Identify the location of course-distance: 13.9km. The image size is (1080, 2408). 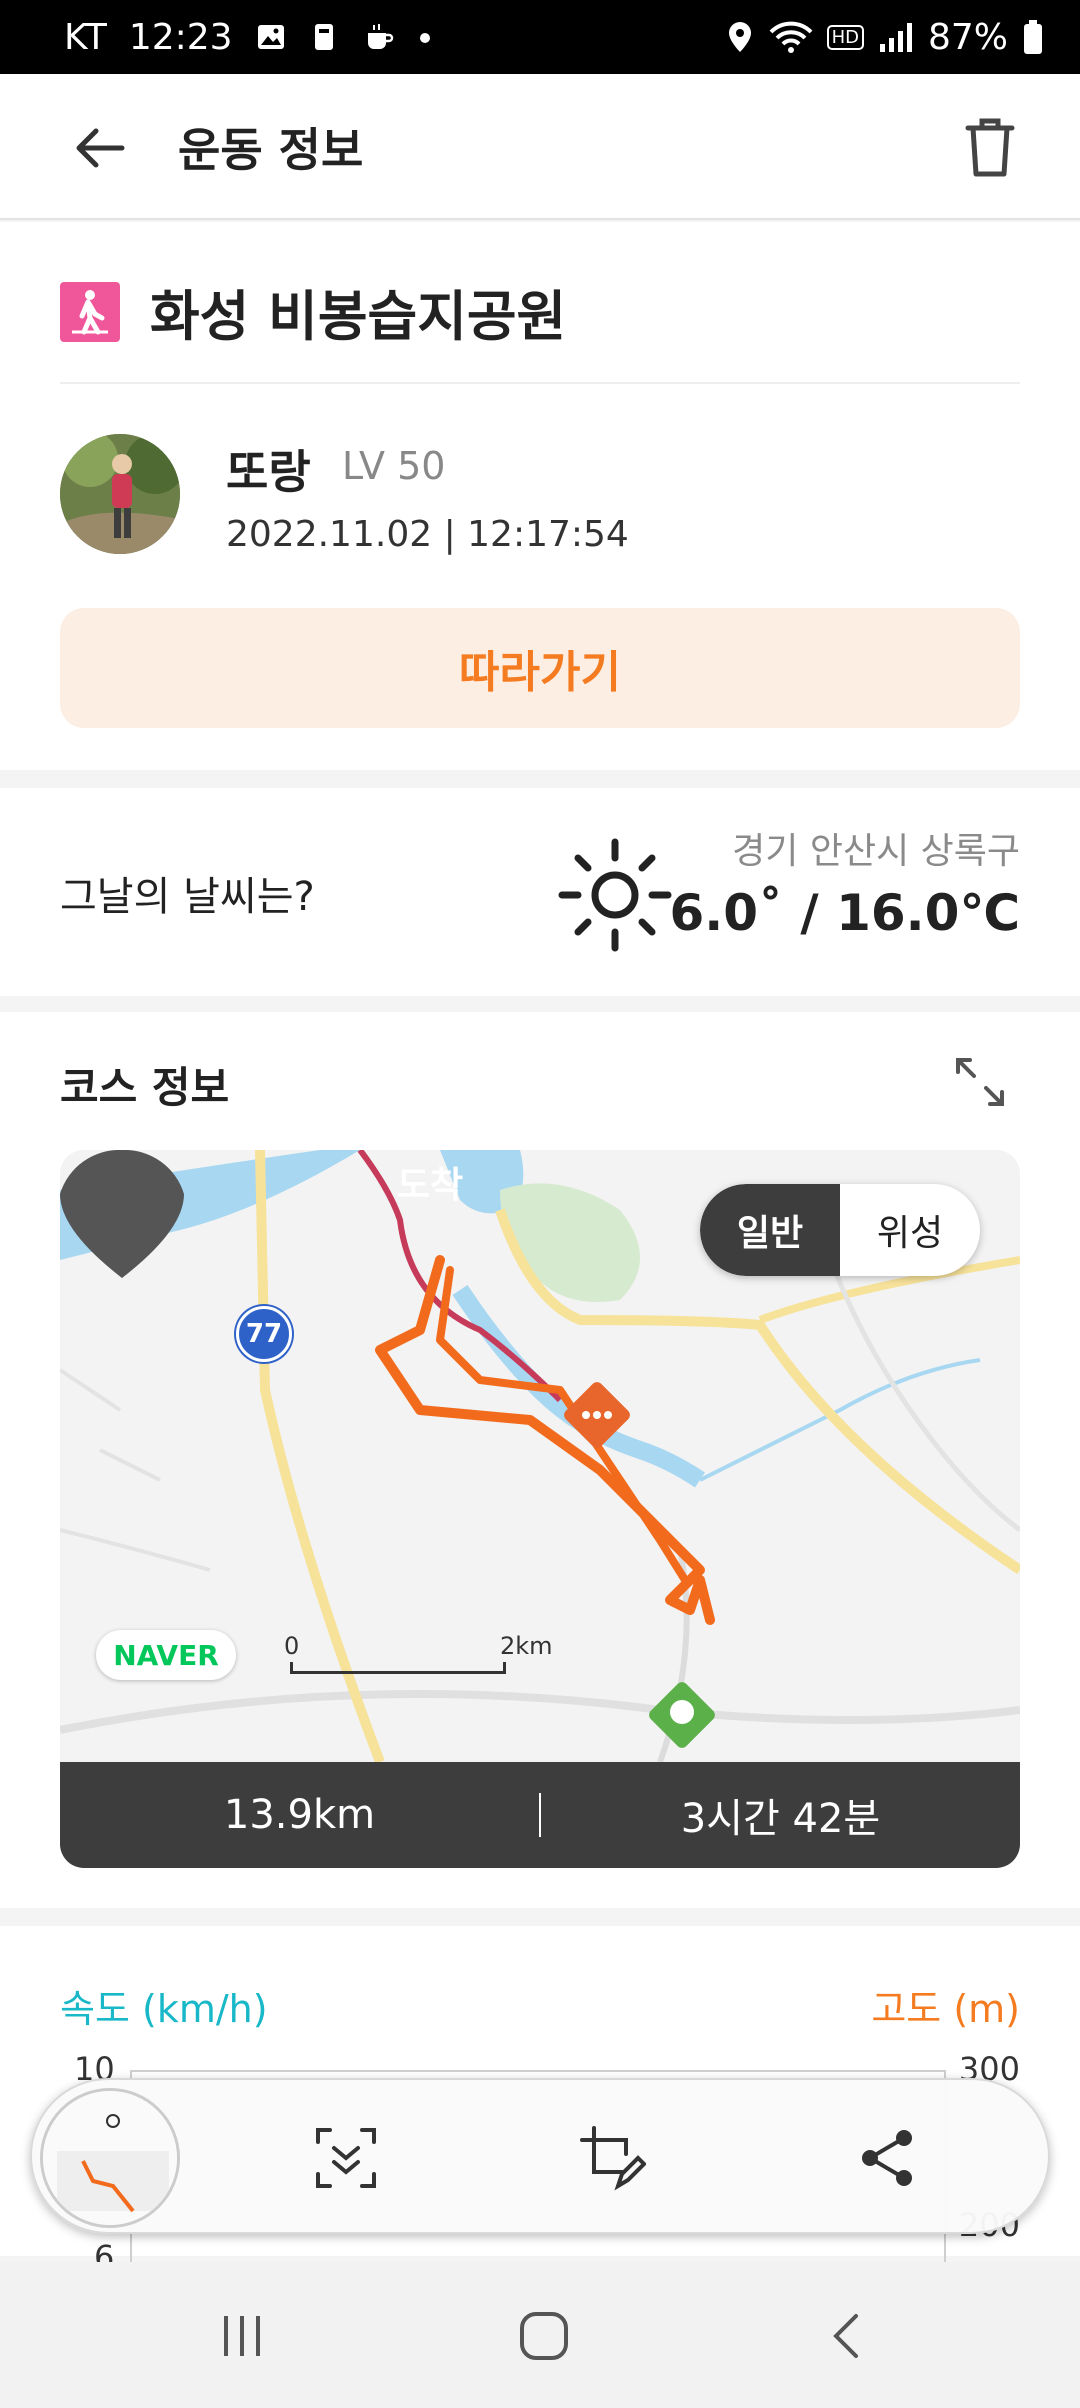
(299, 1815).